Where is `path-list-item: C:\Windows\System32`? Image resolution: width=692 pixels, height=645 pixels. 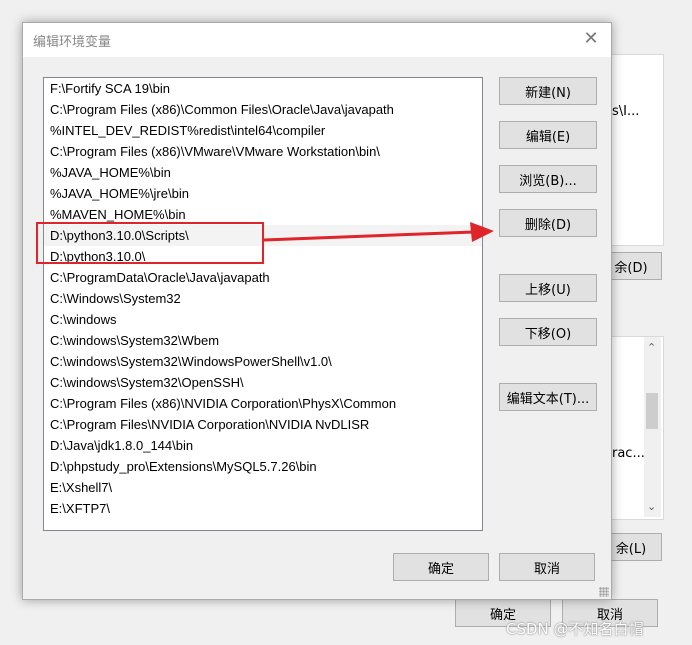
path-list-item: C:\Windows\System32 is located at coordinates (263, 298).